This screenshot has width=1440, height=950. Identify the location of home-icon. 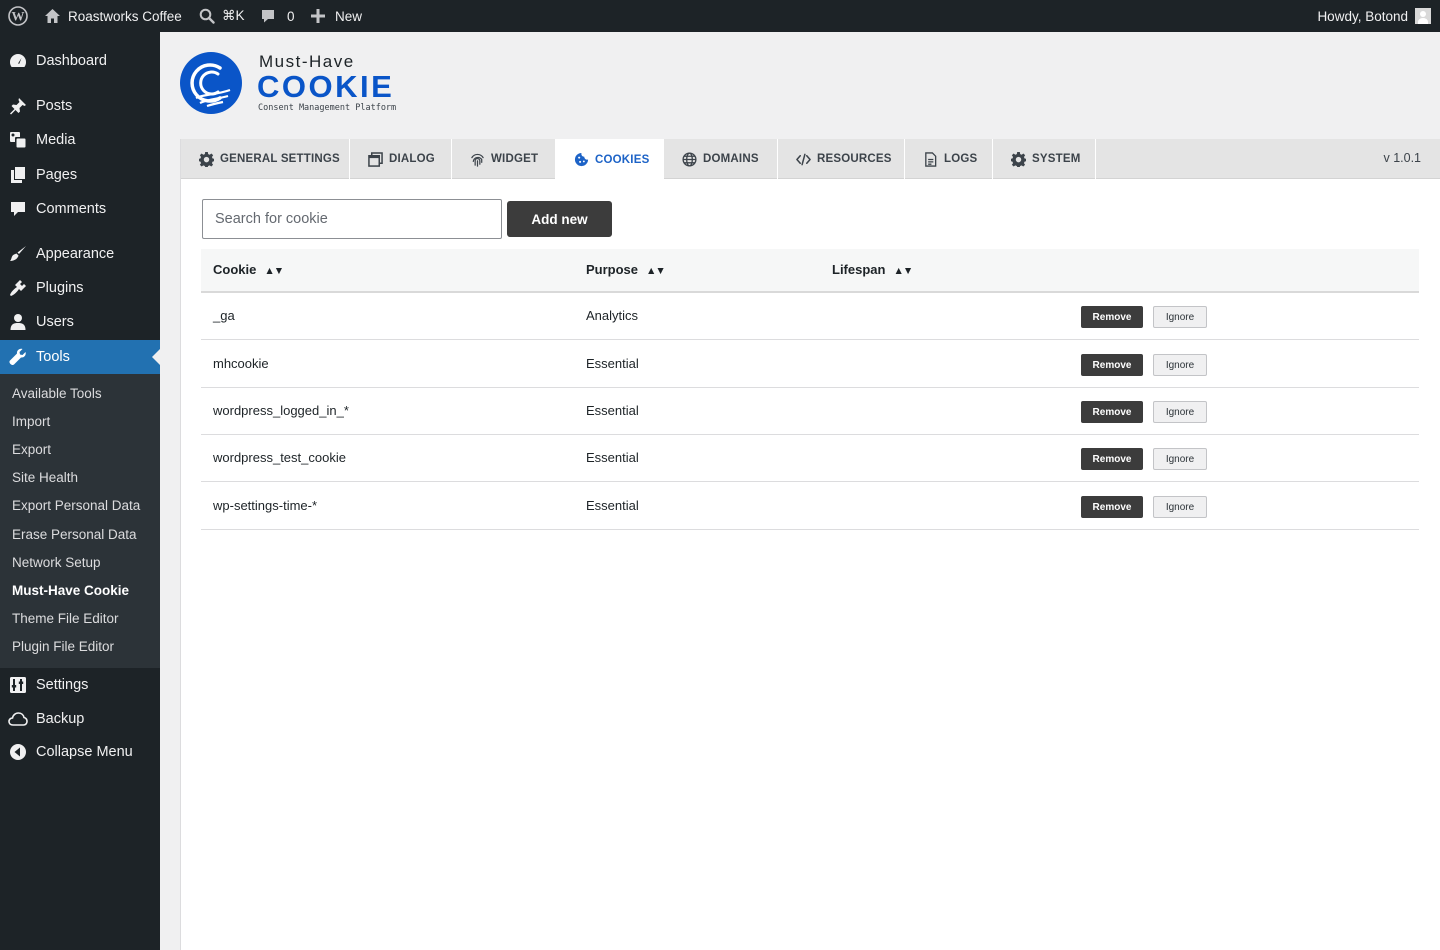
(52, 16).